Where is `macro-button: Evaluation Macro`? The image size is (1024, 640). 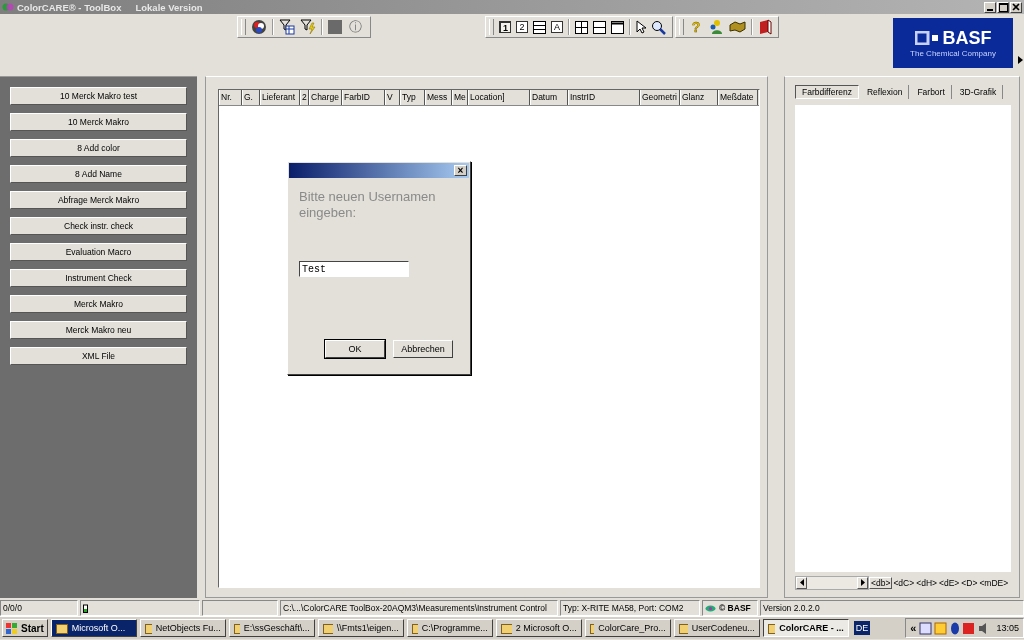 macro-button: Evaluation Macro is located at coordinates (98, 252).